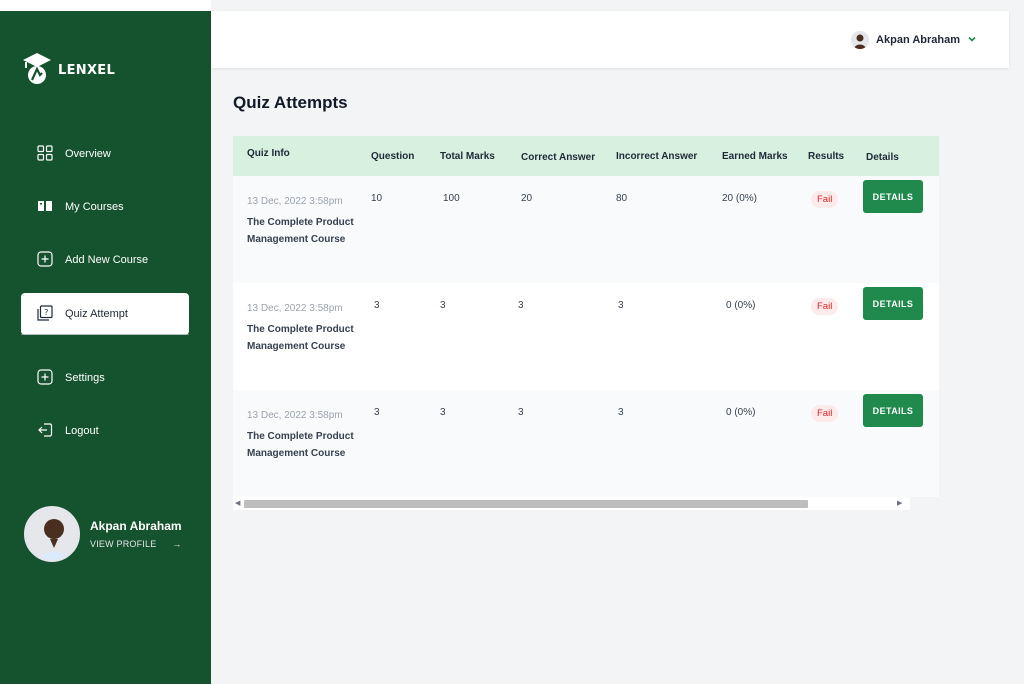 This screenshot has height=684, width=1024. I want to click on scroll-left-icon: ◀, so click(237, 503).